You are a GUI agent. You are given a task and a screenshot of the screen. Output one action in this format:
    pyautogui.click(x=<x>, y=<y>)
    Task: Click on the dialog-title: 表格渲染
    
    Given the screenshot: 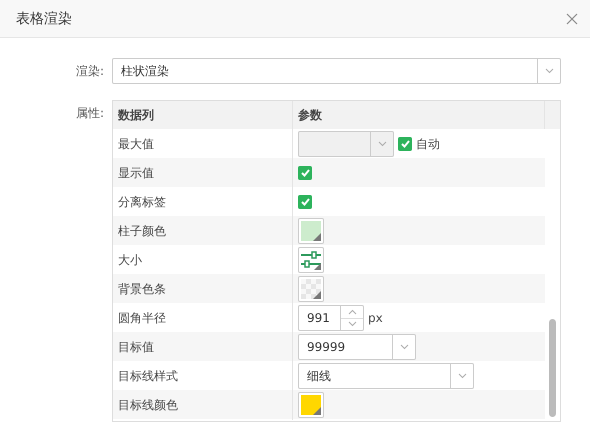 What is the action you would take?
    pyautogui.click(x=44, y=19)
    